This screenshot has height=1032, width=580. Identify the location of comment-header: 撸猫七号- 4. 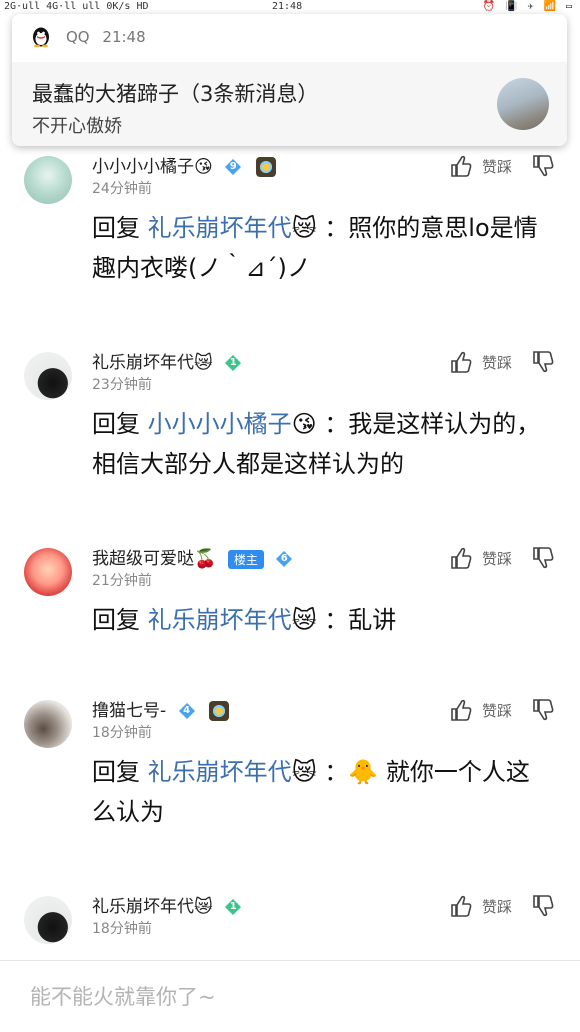
(160, 708).